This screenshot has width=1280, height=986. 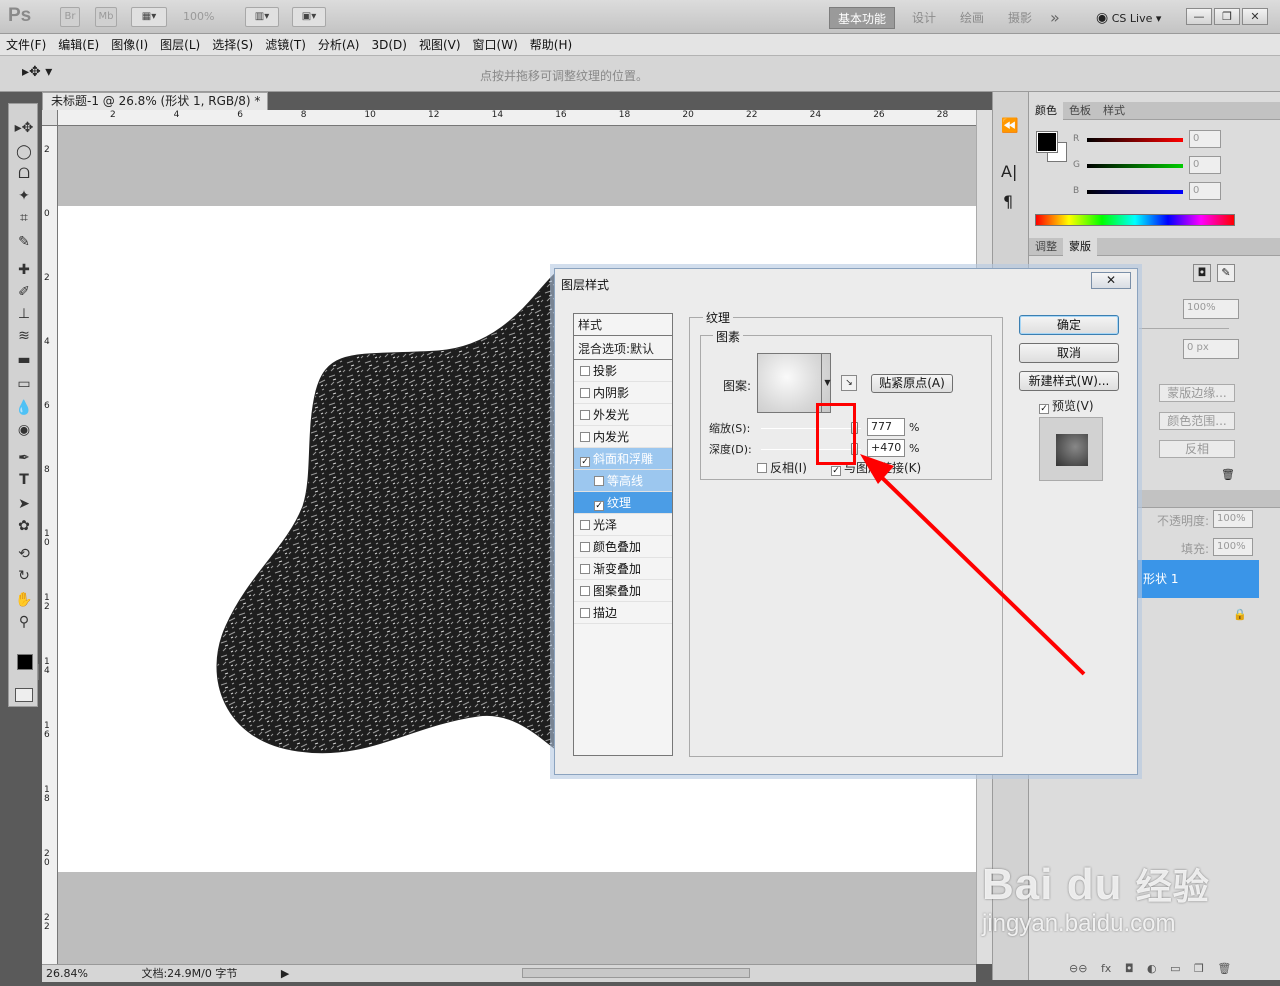 What do you see at coordinates (24, 430) in the screenshot?
I see `dodge-tool-icon: ◉` at bounding box center [24, 430].